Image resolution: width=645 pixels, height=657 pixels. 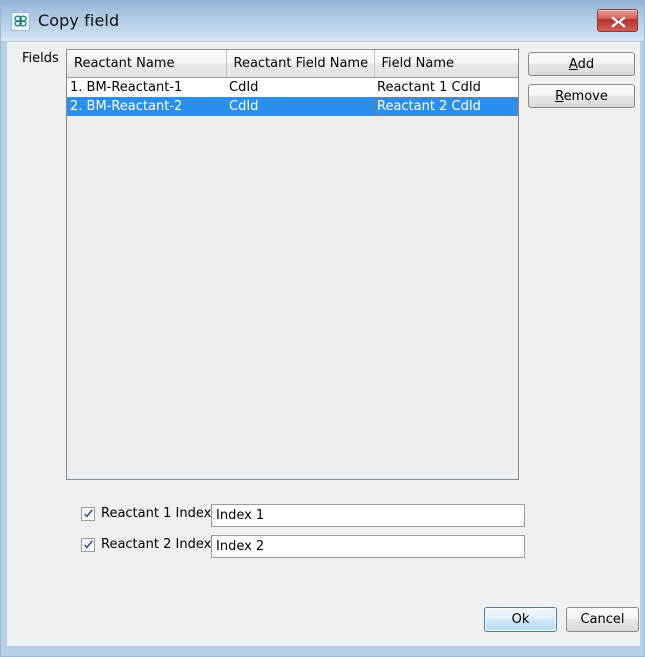 What do you see at coordinates (586, 64) in the screenshot?
I see `add-button-label: dd` at bounding box center [586, 64].